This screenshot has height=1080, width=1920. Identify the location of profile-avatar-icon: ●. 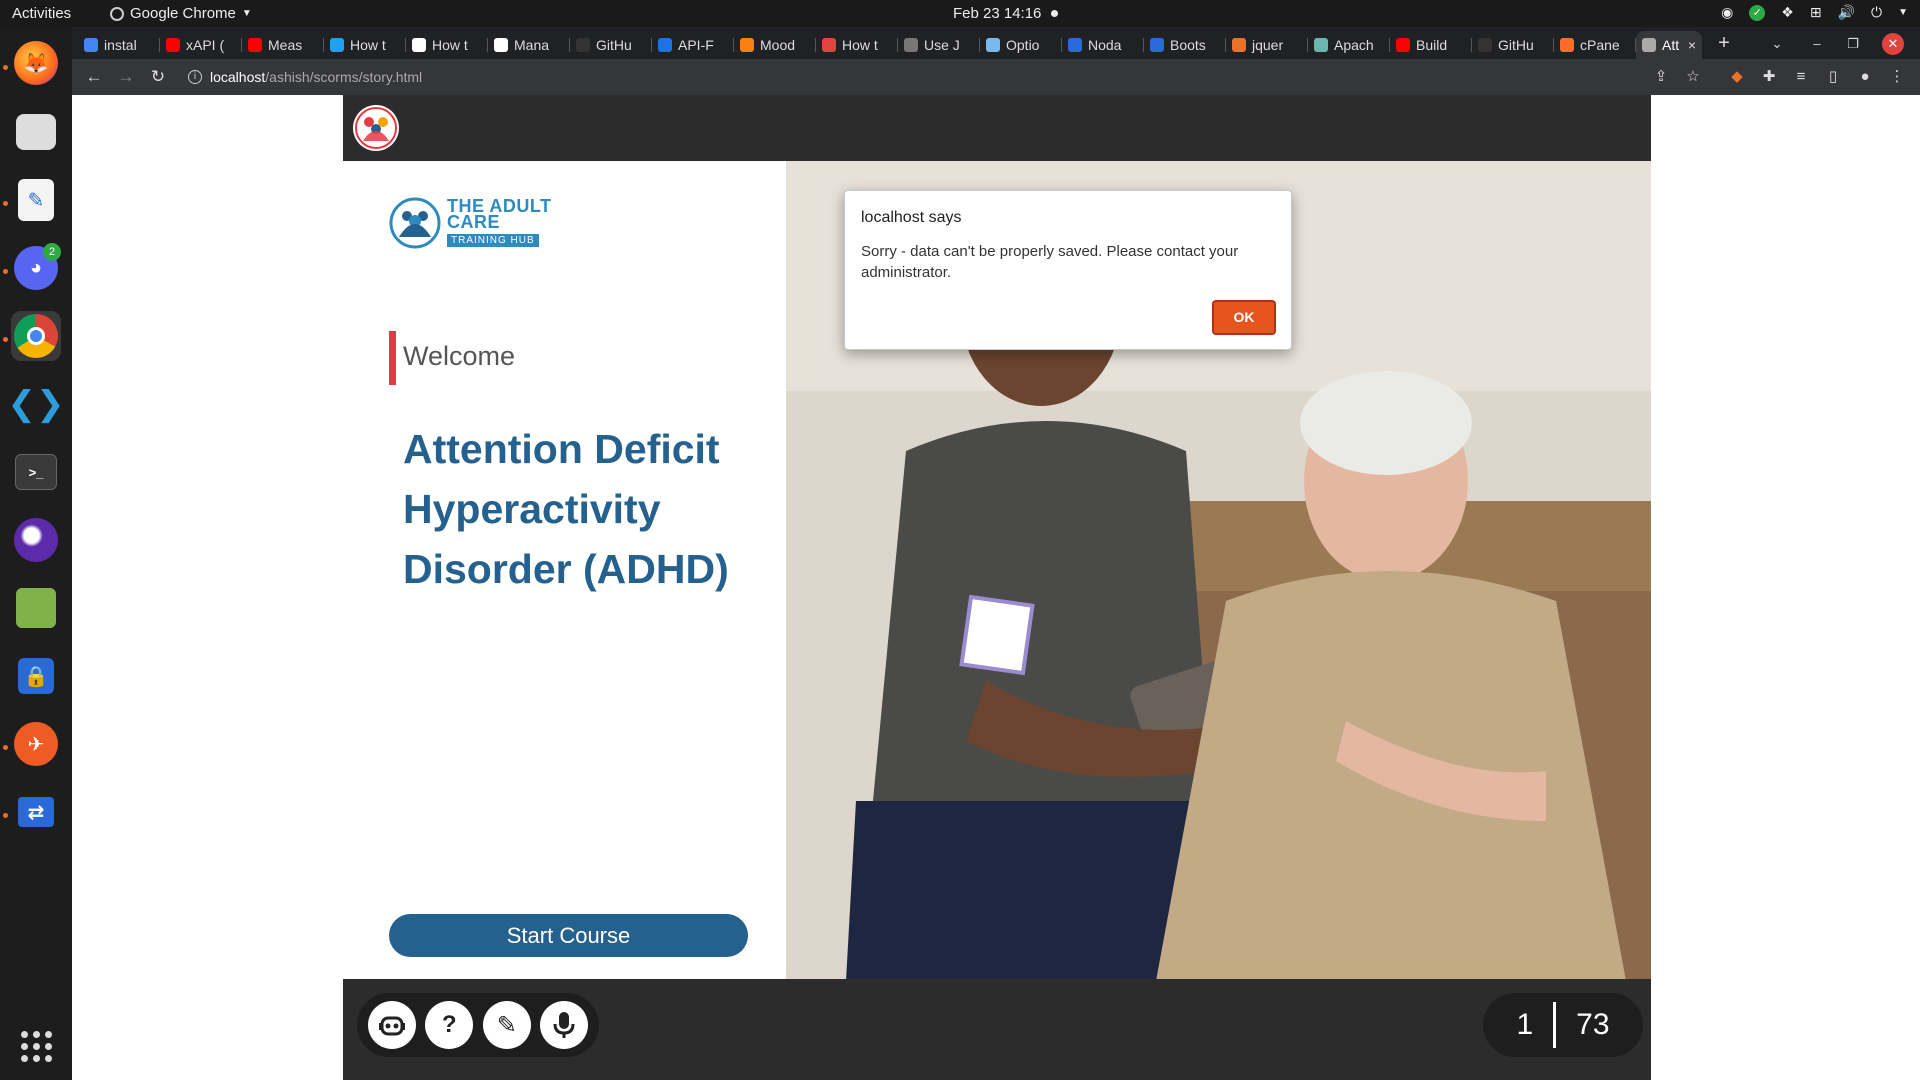
(1865, 77).